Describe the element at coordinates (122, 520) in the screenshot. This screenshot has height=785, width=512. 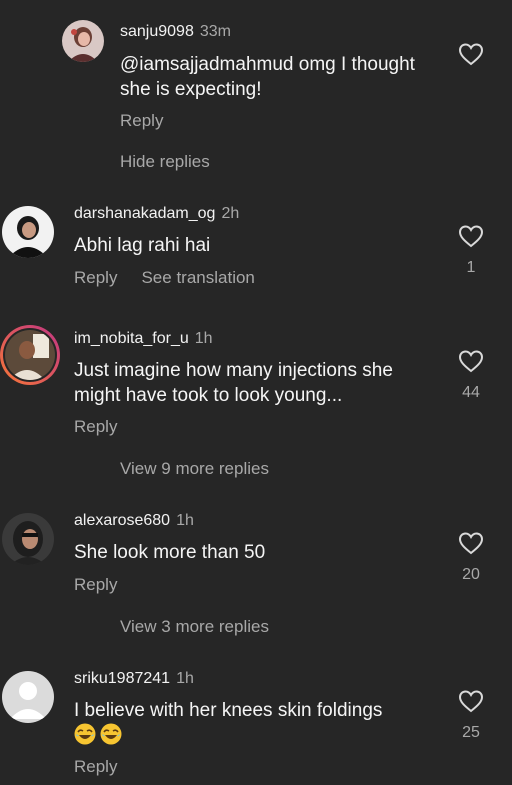
I see `username: alexarose680` at that location.